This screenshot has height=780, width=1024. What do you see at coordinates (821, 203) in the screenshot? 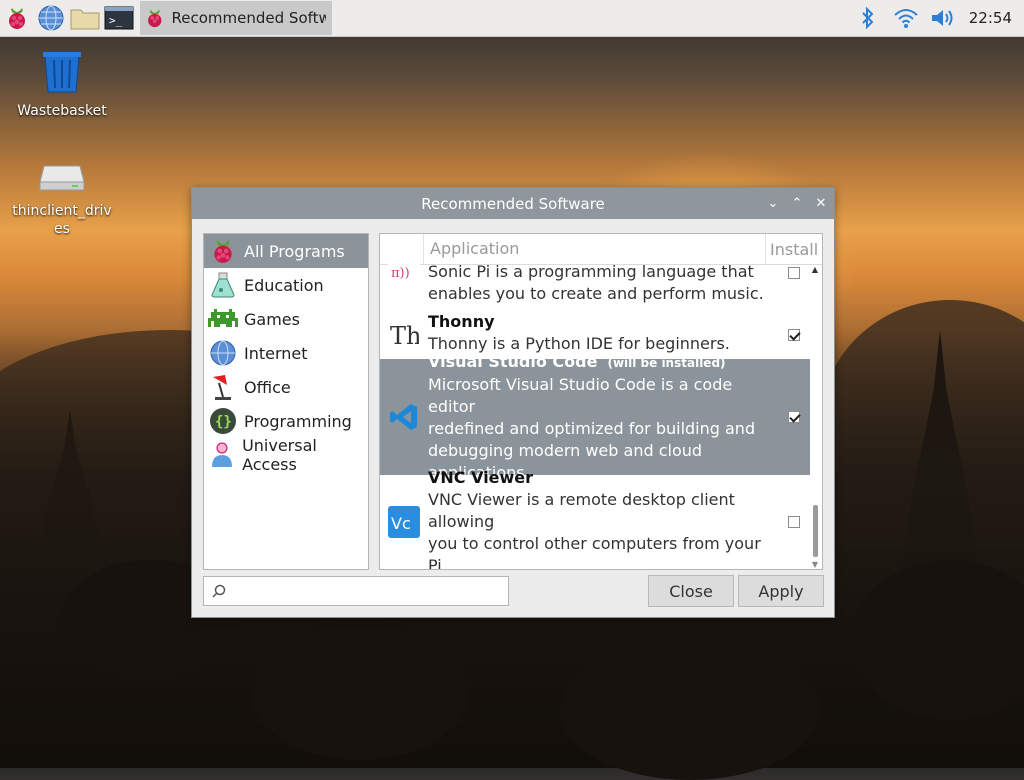
I see `close-icon: ✕` at bounding box center [821, 203].